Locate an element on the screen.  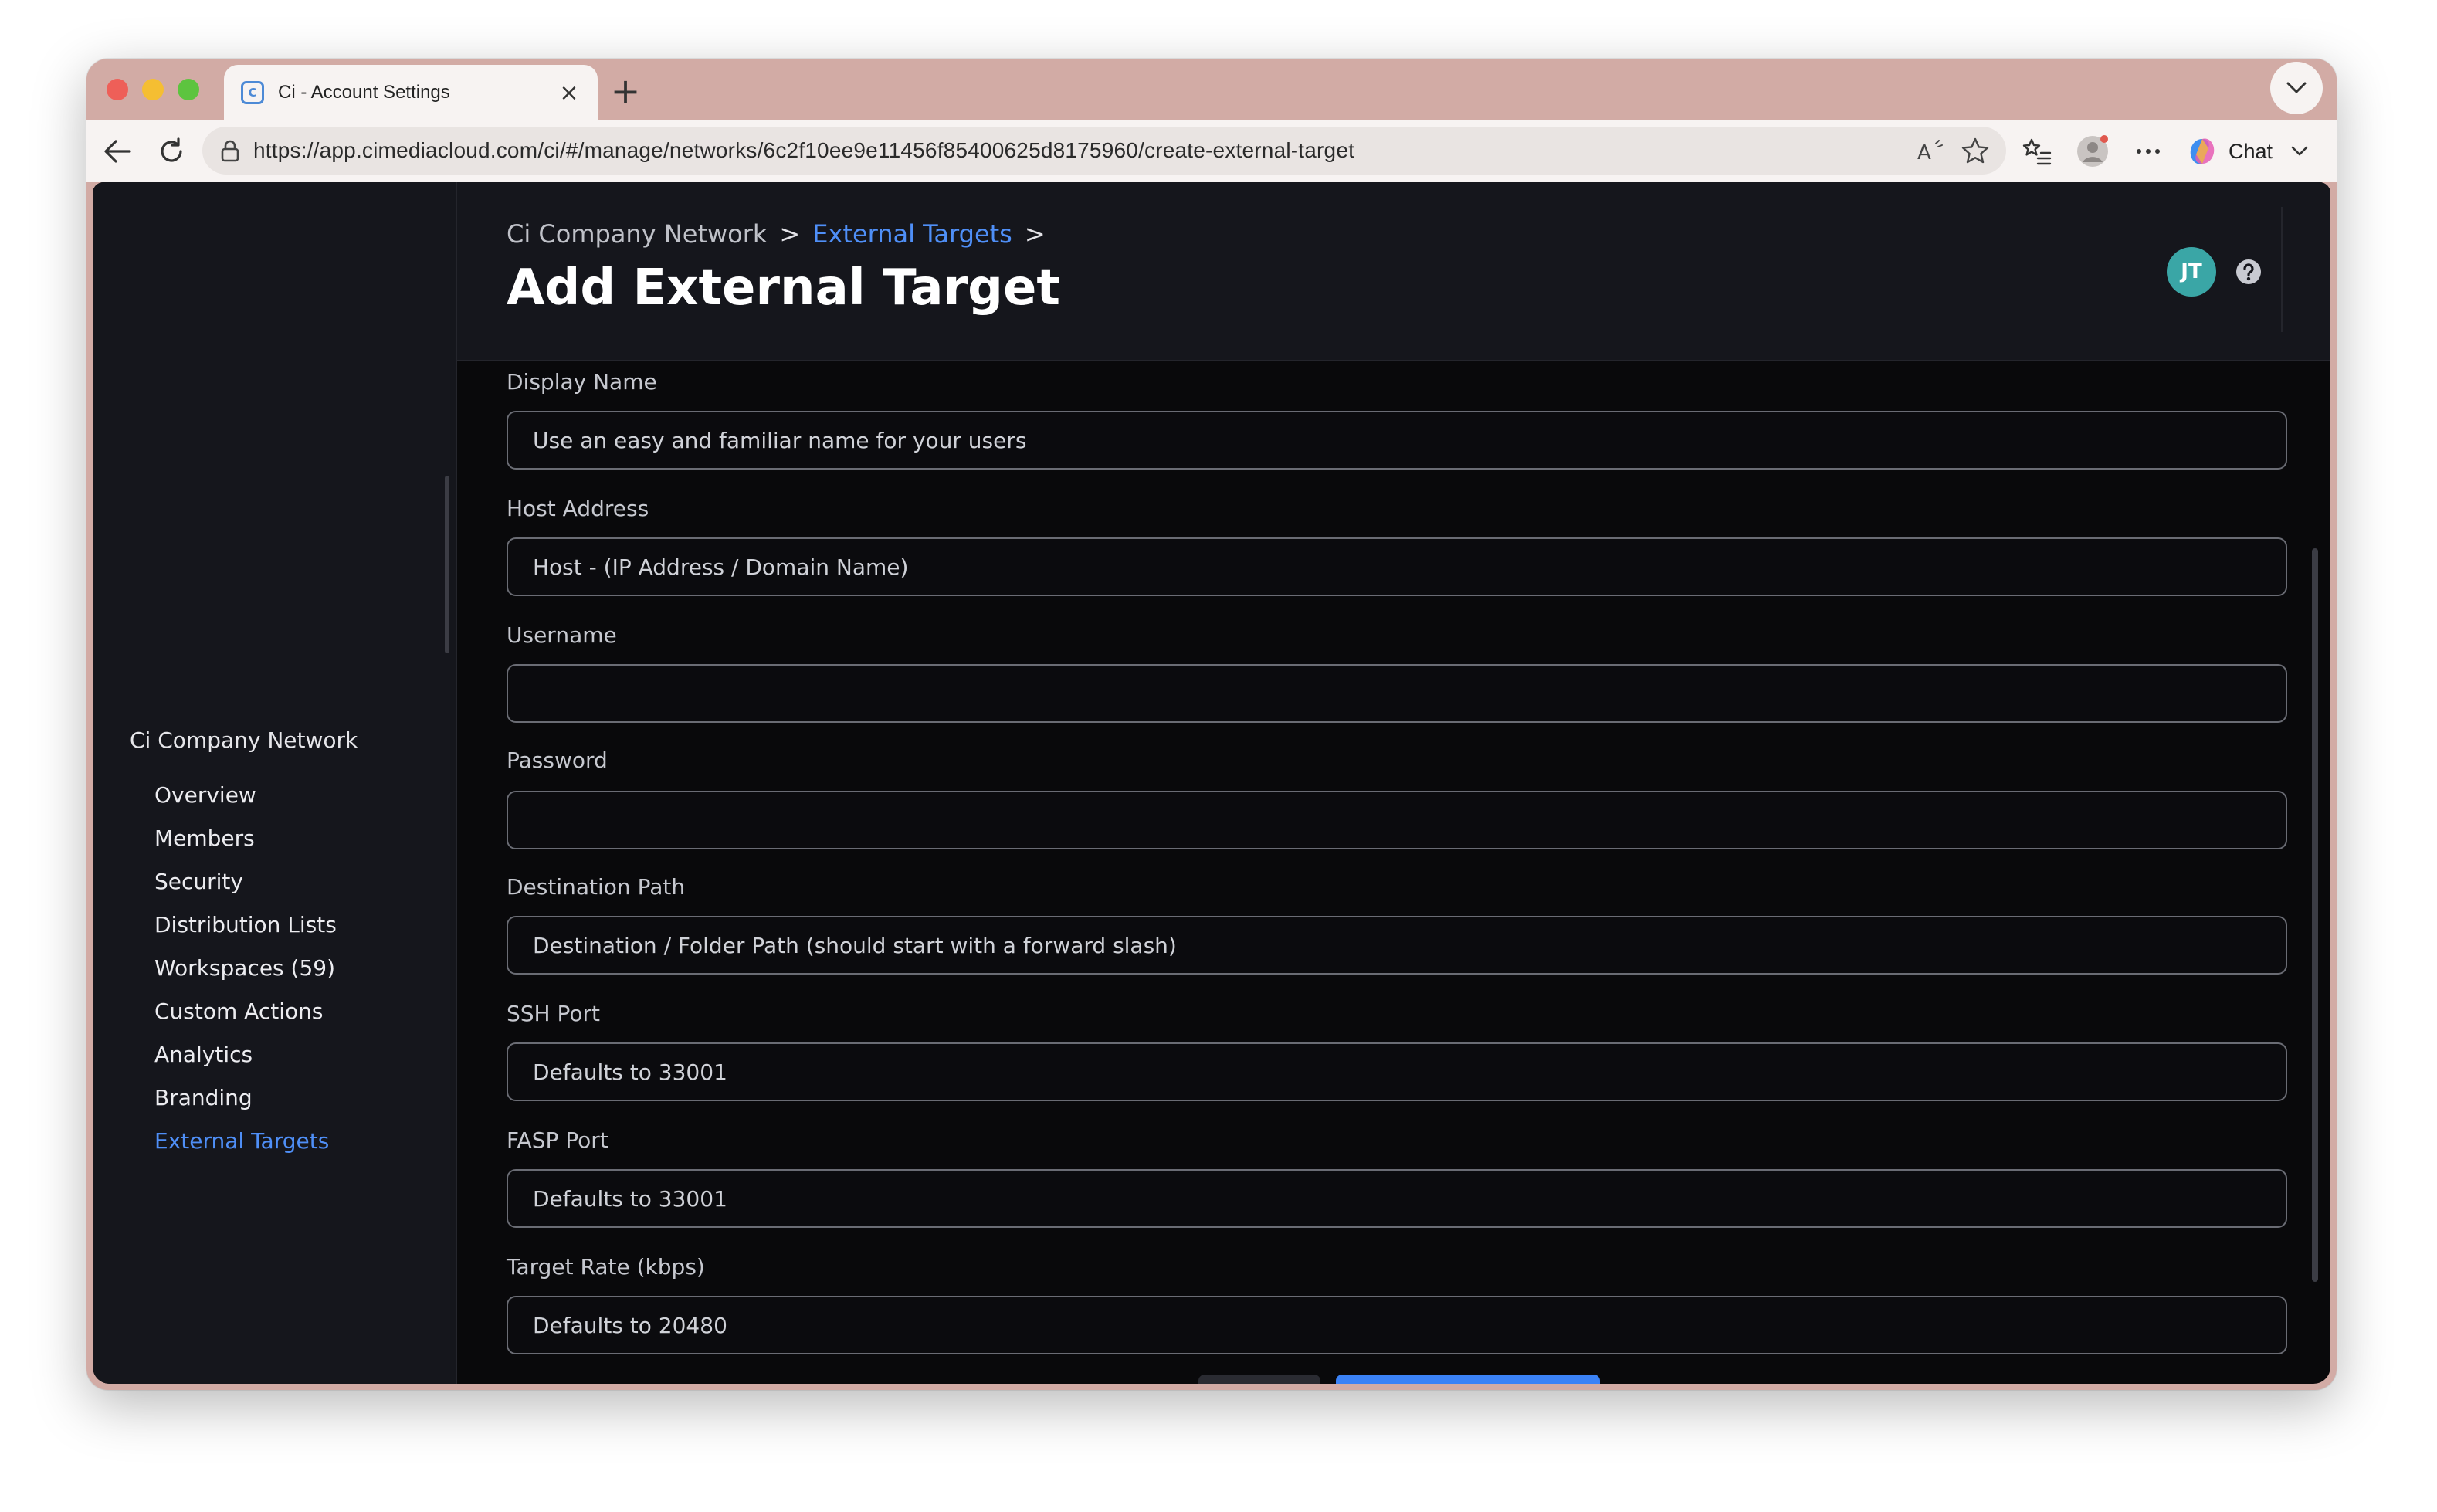
help-icon is located at coordinates (2248, 271).